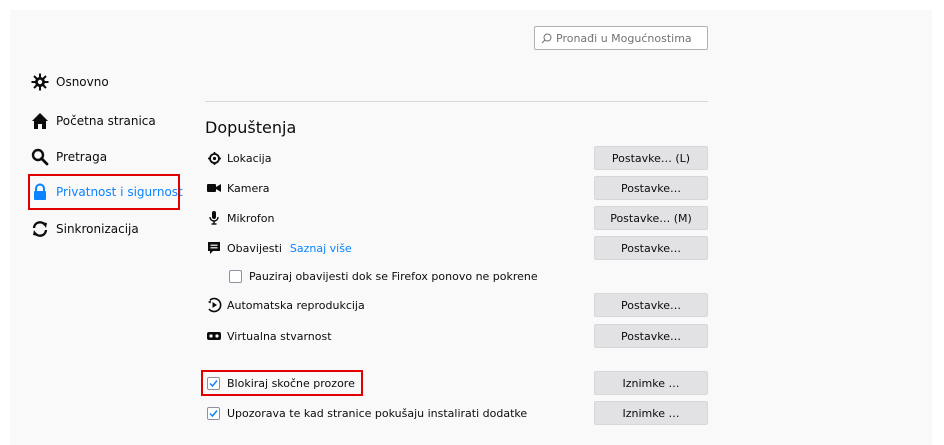 Image resolution: width=944 pixels, height=445 pixels. Describe the element at coordinates (254, 248) in the screenshot. I see `permission-label: Obavijesti` at that location.